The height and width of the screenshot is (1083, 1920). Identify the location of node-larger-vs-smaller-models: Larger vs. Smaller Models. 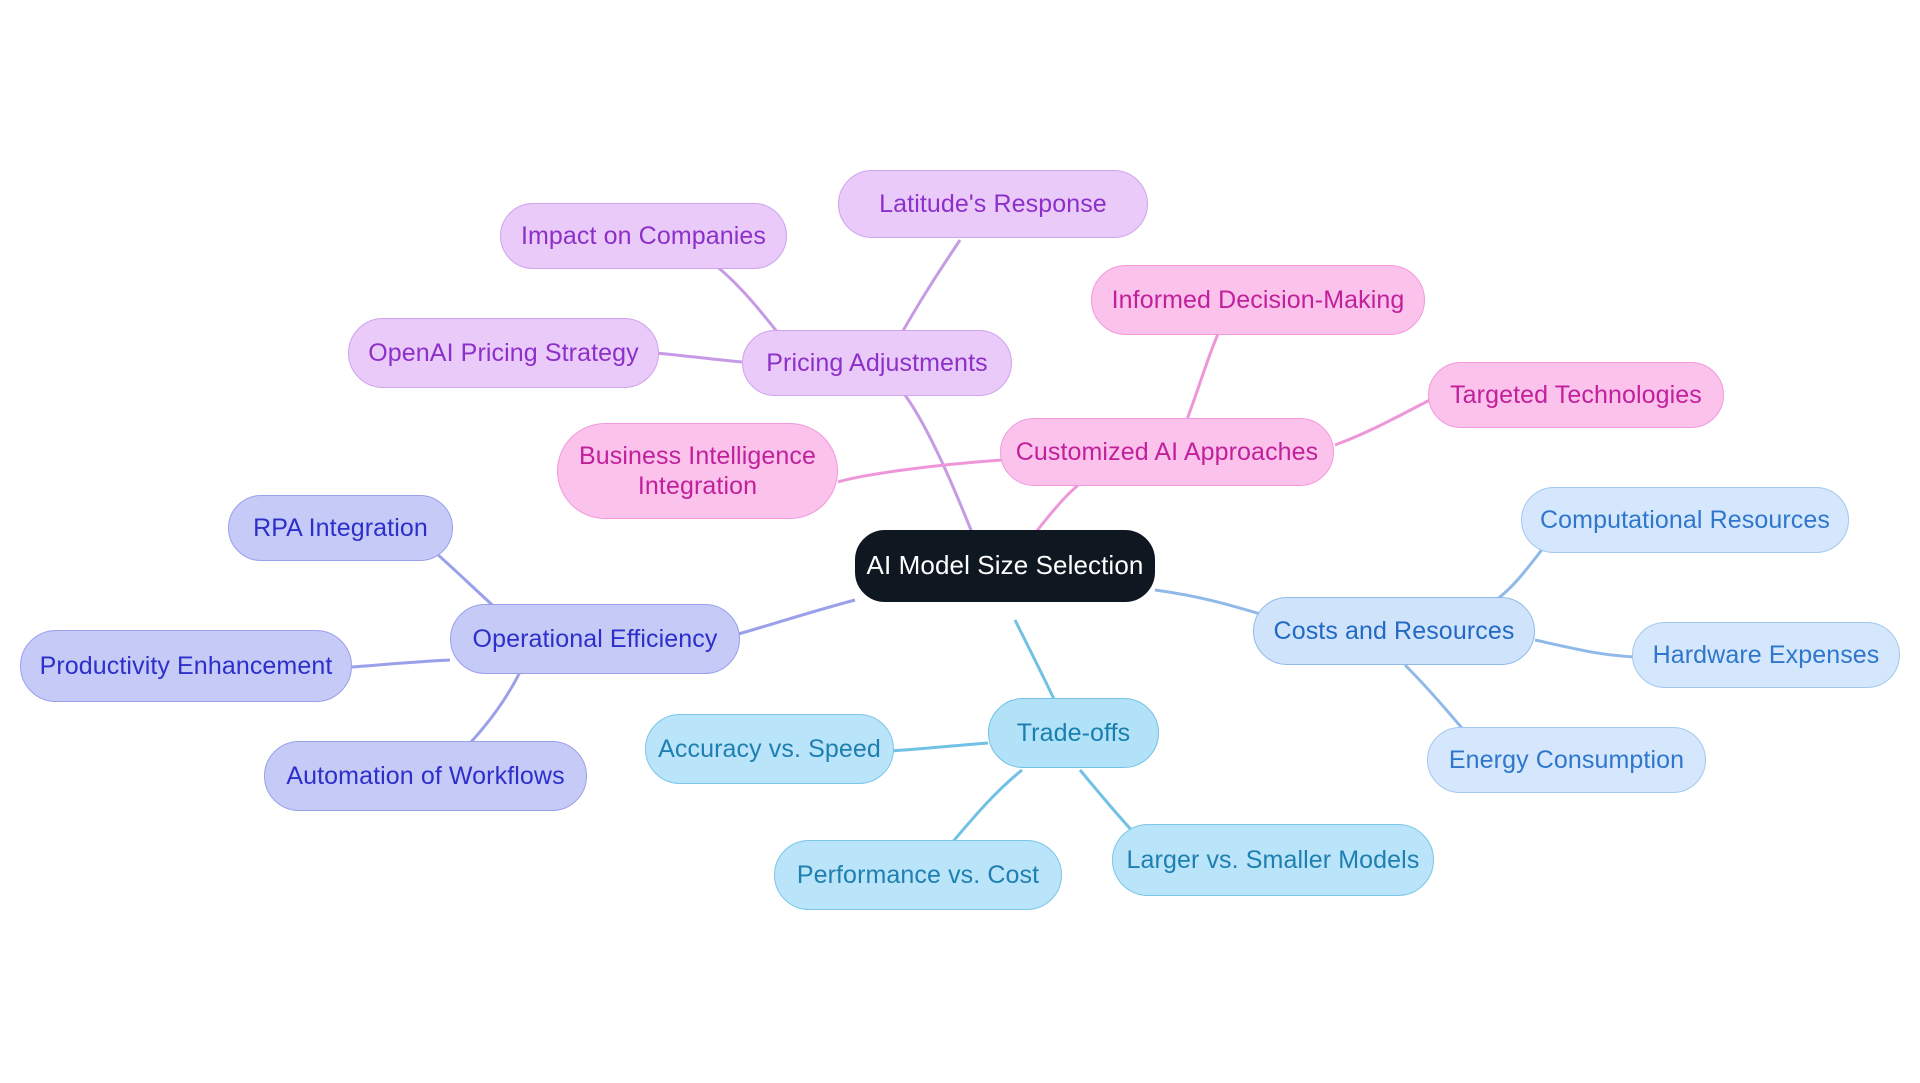
(1273, 860).